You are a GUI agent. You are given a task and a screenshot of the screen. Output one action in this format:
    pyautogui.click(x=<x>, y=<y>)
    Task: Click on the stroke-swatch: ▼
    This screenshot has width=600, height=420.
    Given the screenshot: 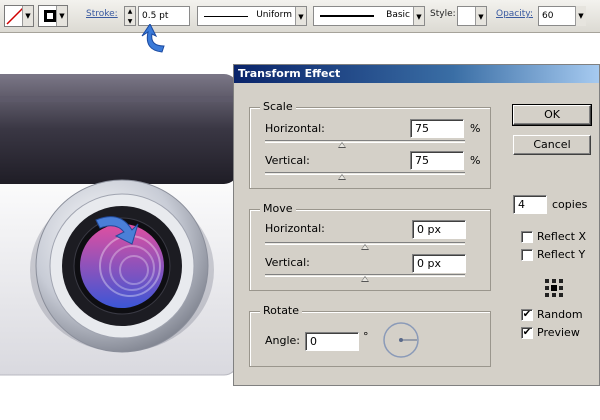 What is the action you would take?
    pyautogui.click(x=53, y=16)
    